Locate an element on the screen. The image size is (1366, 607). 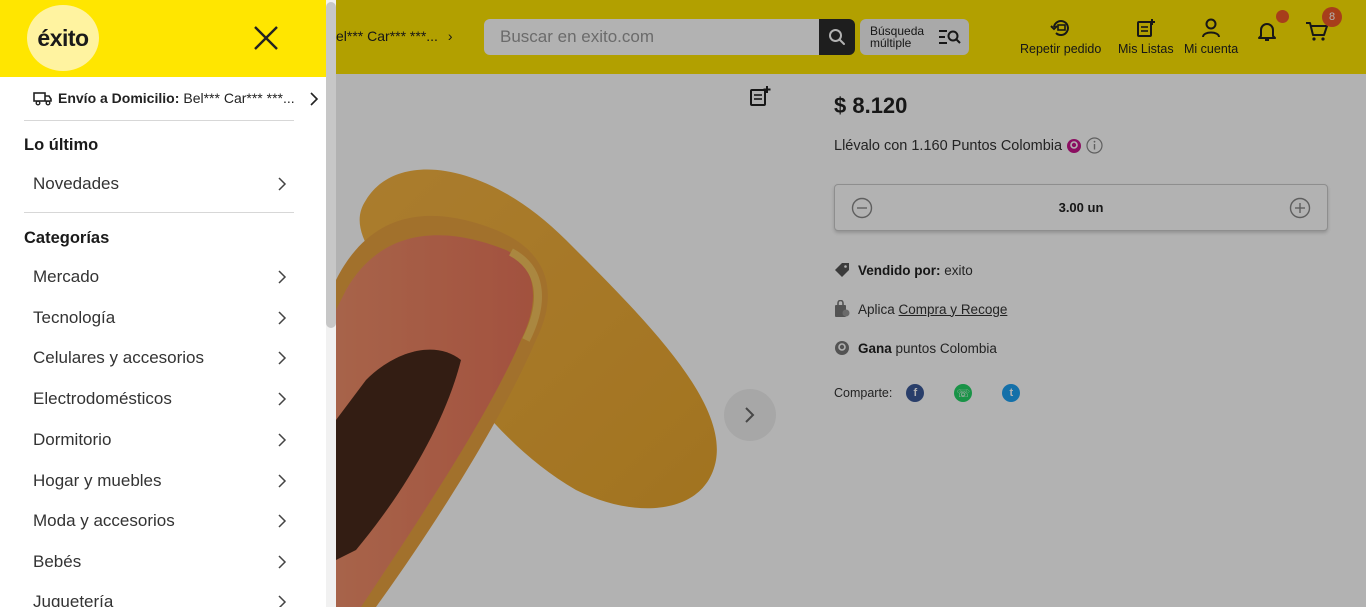
menu-item-celulares: Celulares y accesorios is located at coordinates (160, 358).